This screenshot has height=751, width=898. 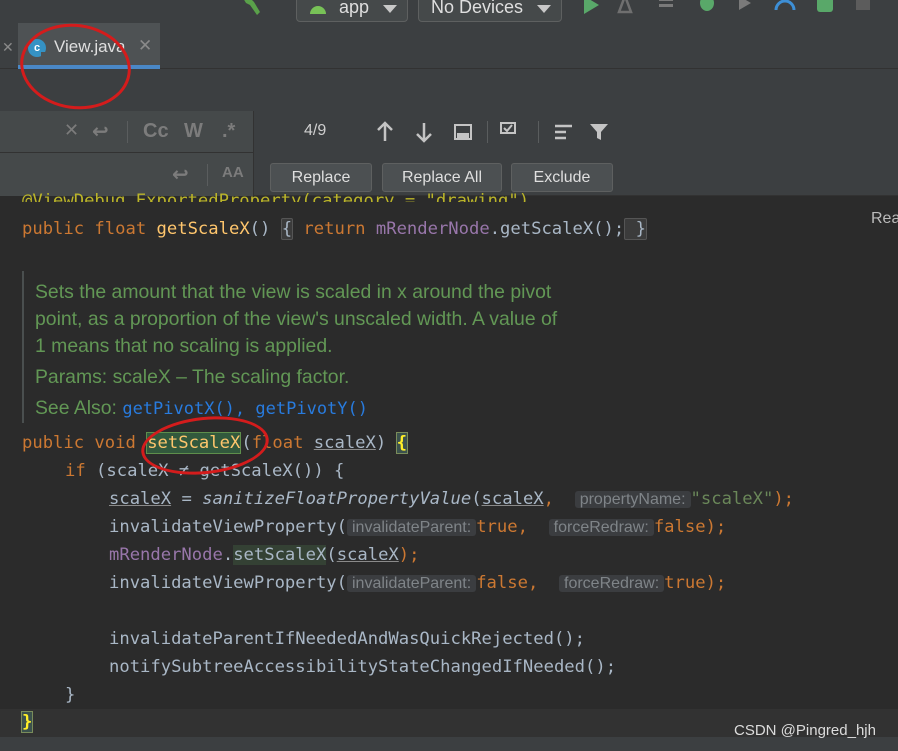 I want to click on apply-changes-icon, so click(x=628, y=8).